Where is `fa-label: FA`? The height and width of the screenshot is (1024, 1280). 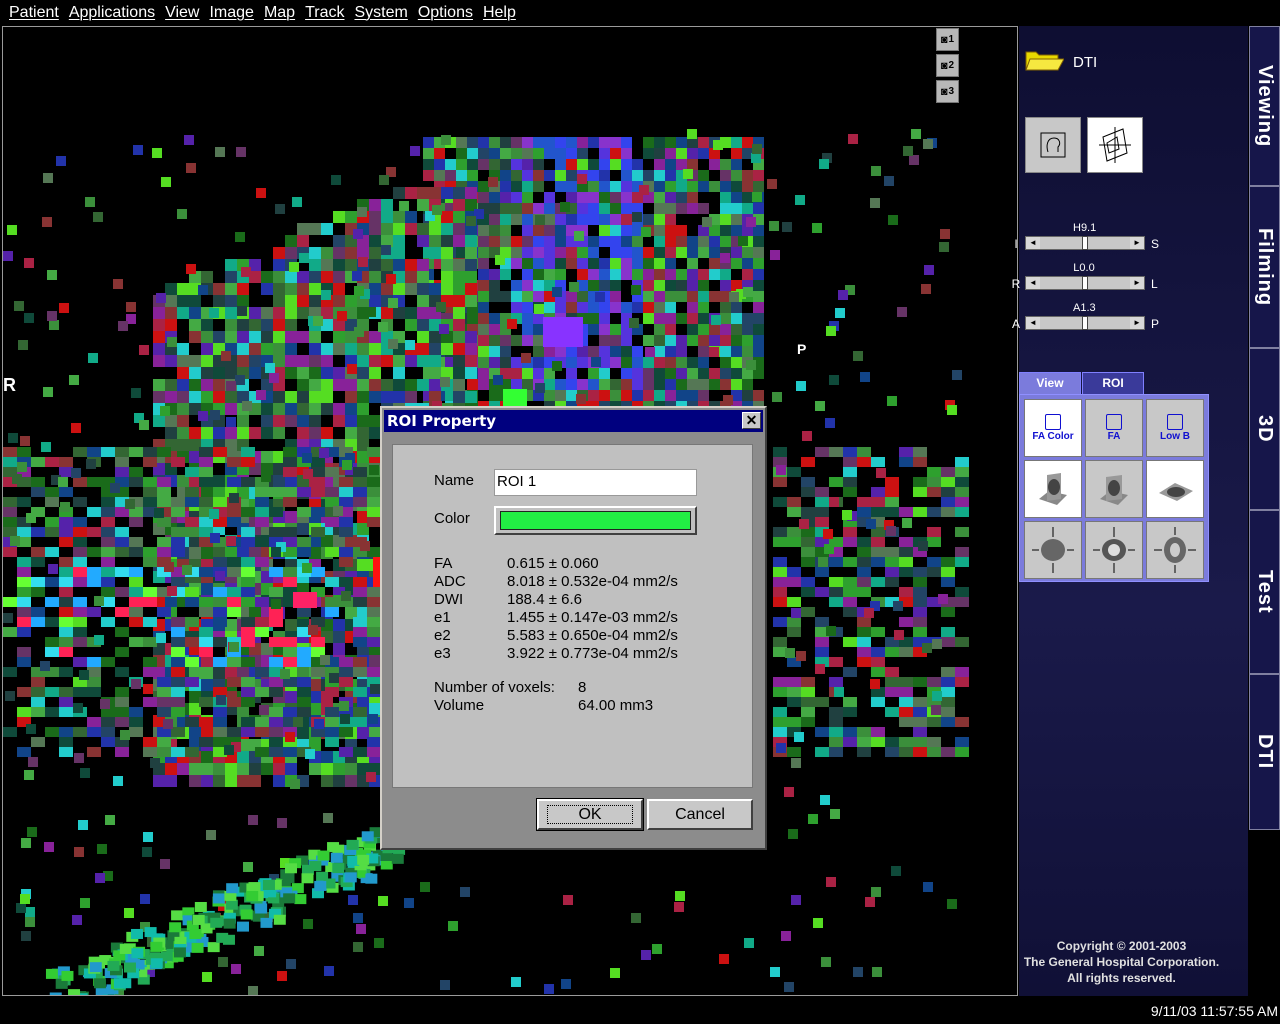 fa-label: FA is located at coordinates (1114, 436).